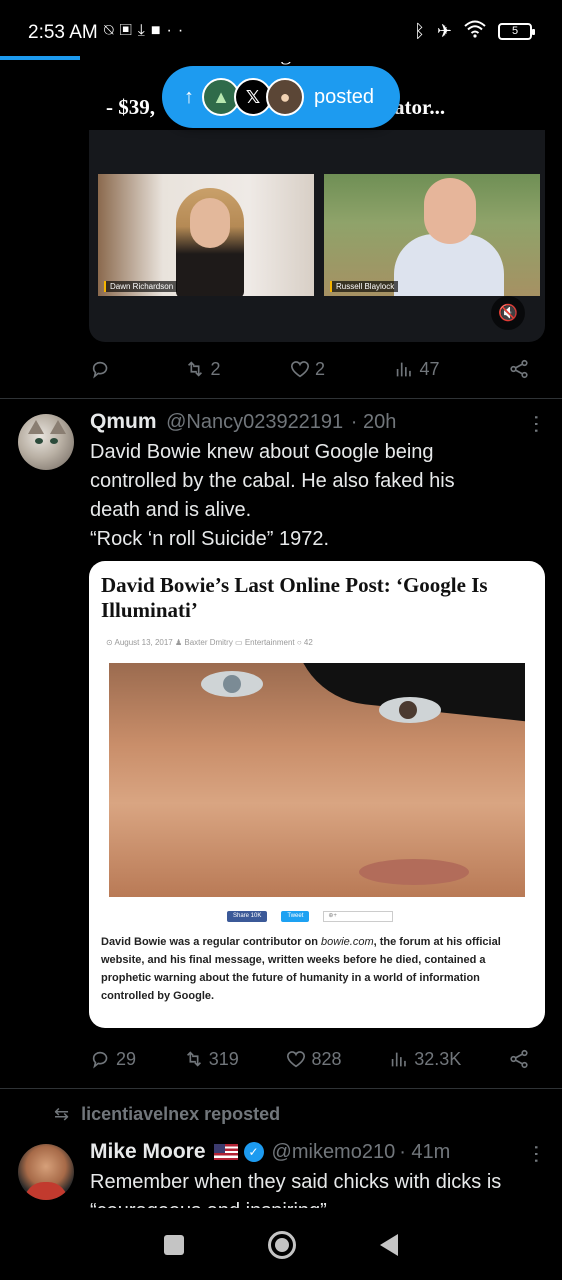  Describe the element at coordinates (63, 32) in the screenshot. I see `status-time: 2:53 AM` at that location.